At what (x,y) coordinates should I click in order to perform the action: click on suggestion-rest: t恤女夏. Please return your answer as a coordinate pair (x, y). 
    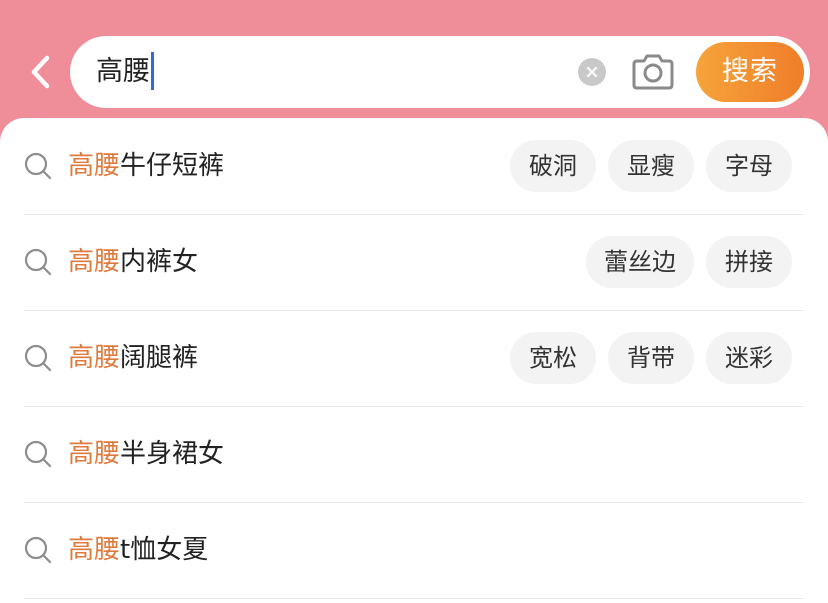
    Looking at the image, I should click on (164, 550).